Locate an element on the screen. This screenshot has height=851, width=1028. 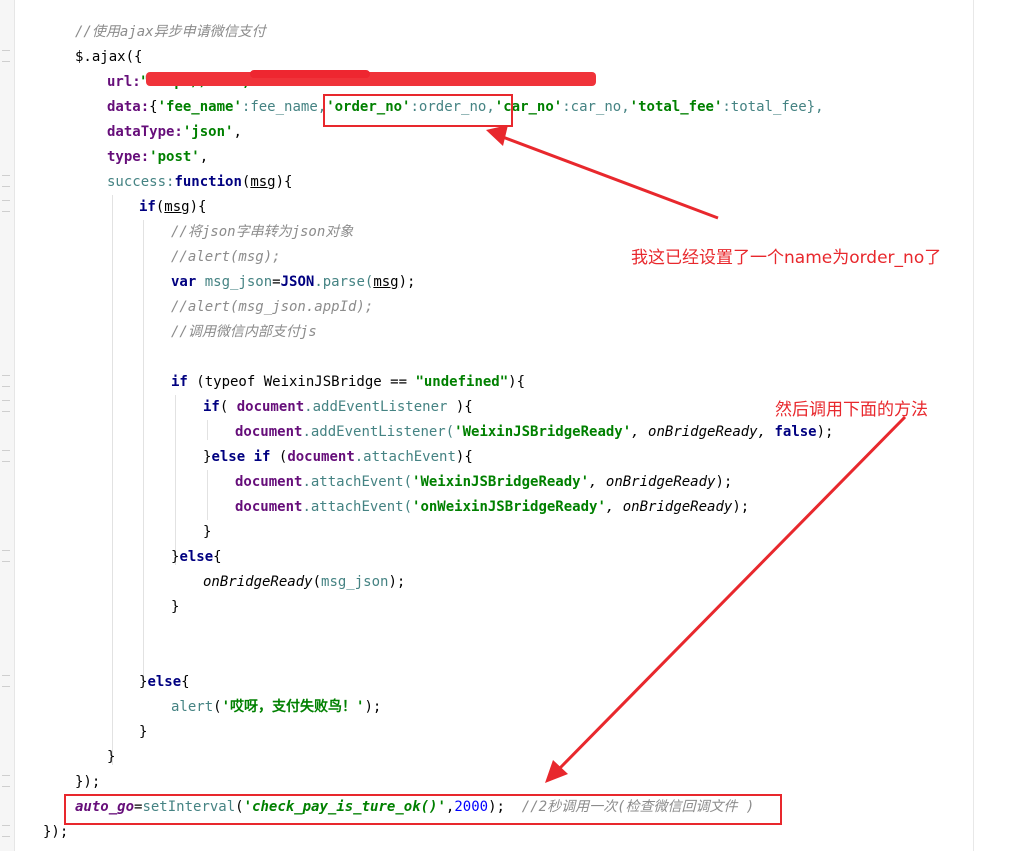
annotation-note-1: 我这已经设置了一个name为order_no了 is located at coordinates (786, 258).